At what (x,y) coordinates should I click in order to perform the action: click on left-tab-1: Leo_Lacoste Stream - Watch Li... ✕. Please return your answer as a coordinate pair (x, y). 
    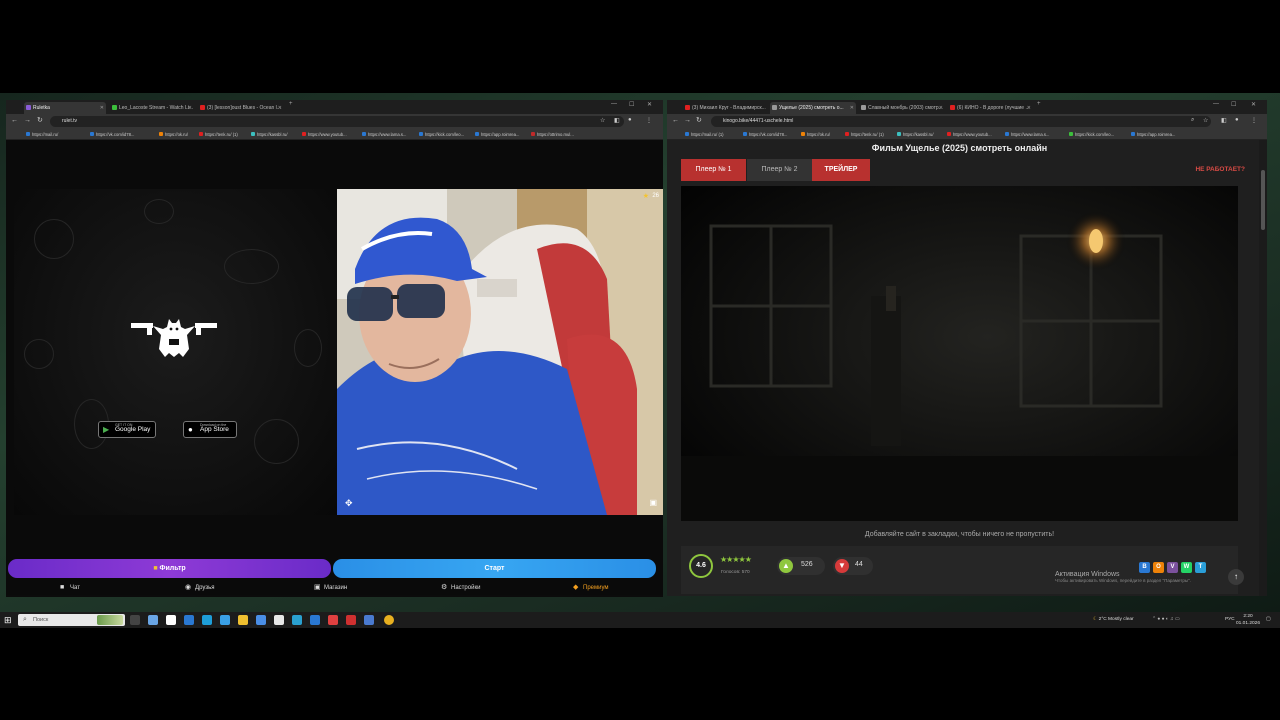
    Looking at the image, I should click on (152, 108).